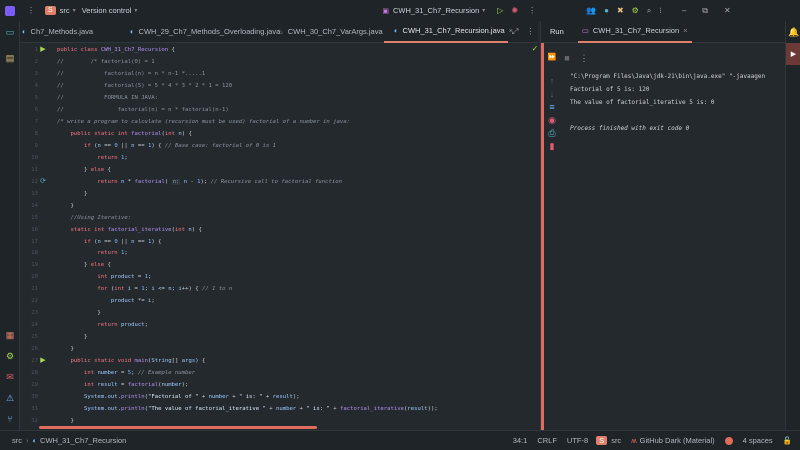 The image size is (800, 450). I want to click on close-tab-icon: ×, so click(685, 30).